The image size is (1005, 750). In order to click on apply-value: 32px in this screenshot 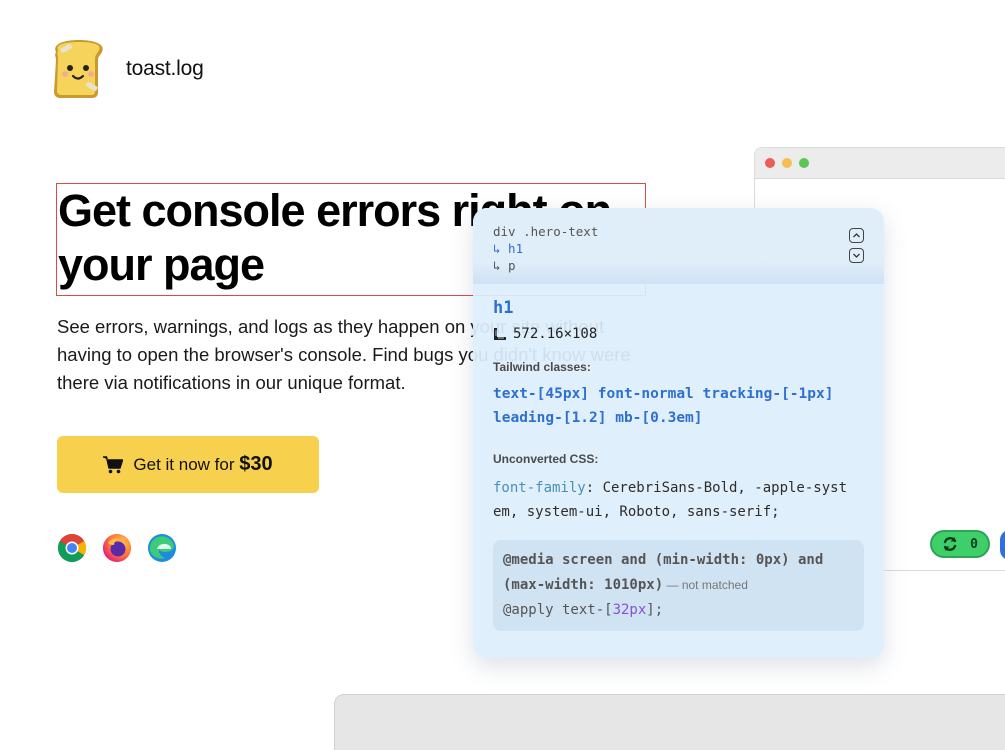, I will do `click(629, 610)`.